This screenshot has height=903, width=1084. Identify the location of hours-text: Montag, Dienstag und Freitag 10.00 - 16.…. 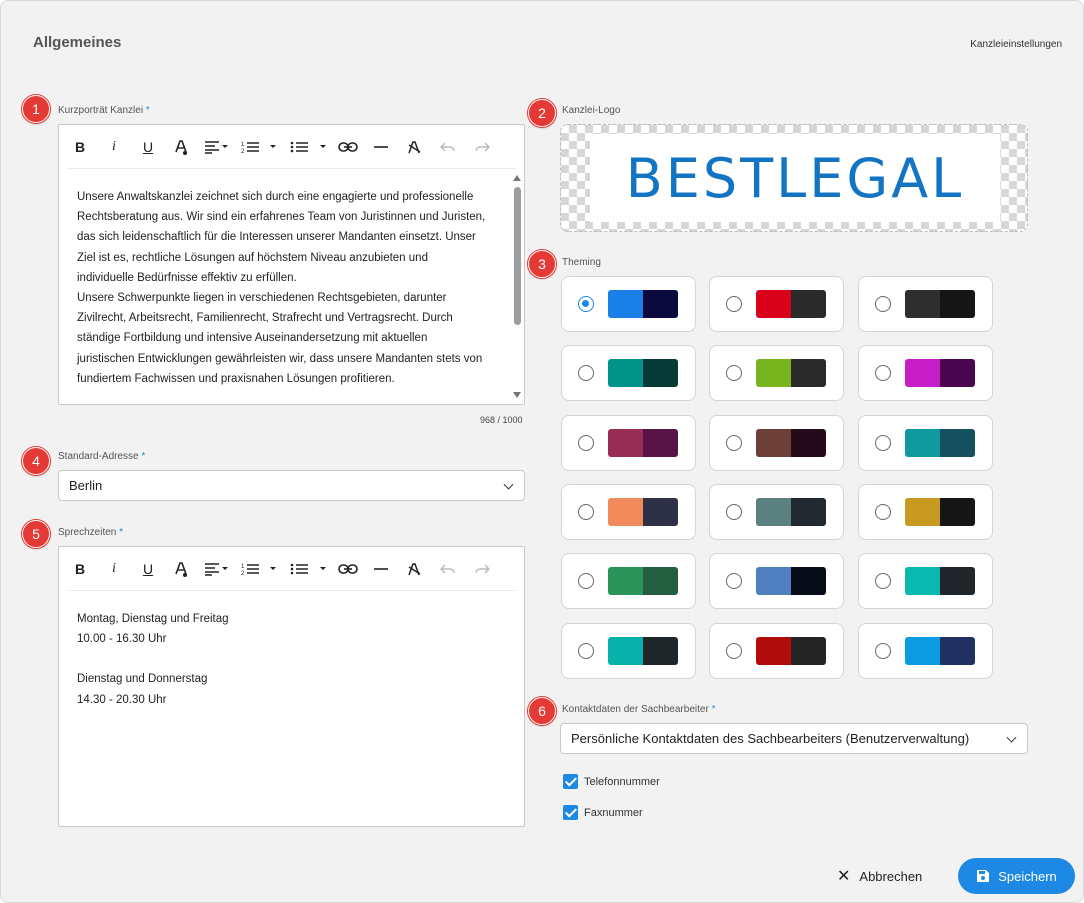
(282, 659).